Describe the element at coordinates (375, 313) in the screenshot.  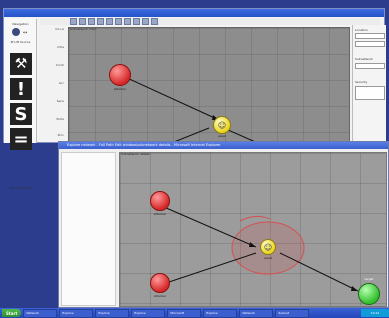
I see `system-tray-clock: 10:12` at that location.